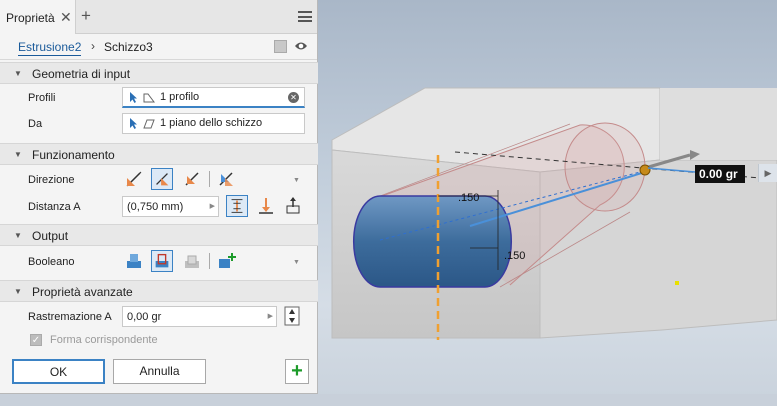 Image resolution: width=777 pixels, height=406 pixels. What do you see at coordinates (226, 179) in the screenshot?
I see `direction-asymmetric-icon` at bounding box center [226, 179].